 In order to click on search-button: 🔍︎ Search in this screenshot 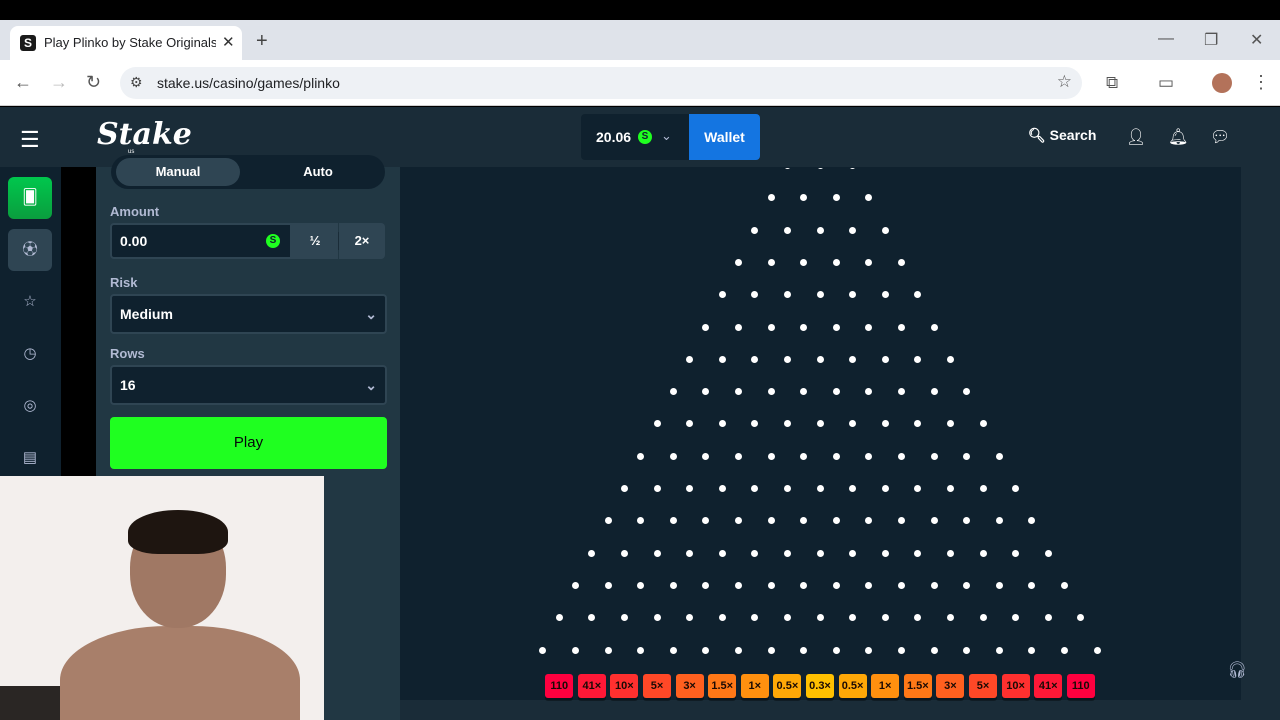, I will do `click(1062, 135)`.